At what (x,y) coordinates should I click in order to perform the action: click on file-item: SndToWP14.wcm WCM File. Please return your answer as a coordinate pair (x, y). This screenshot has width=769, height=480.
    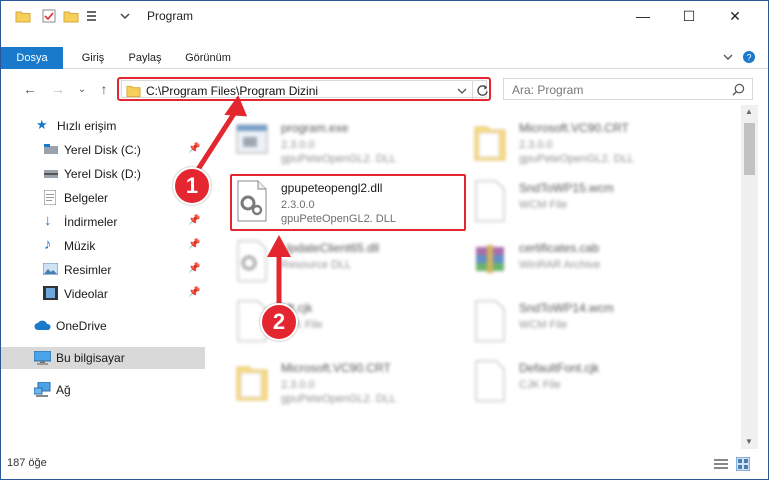
    Looking at the image, I should click on (586, 321).